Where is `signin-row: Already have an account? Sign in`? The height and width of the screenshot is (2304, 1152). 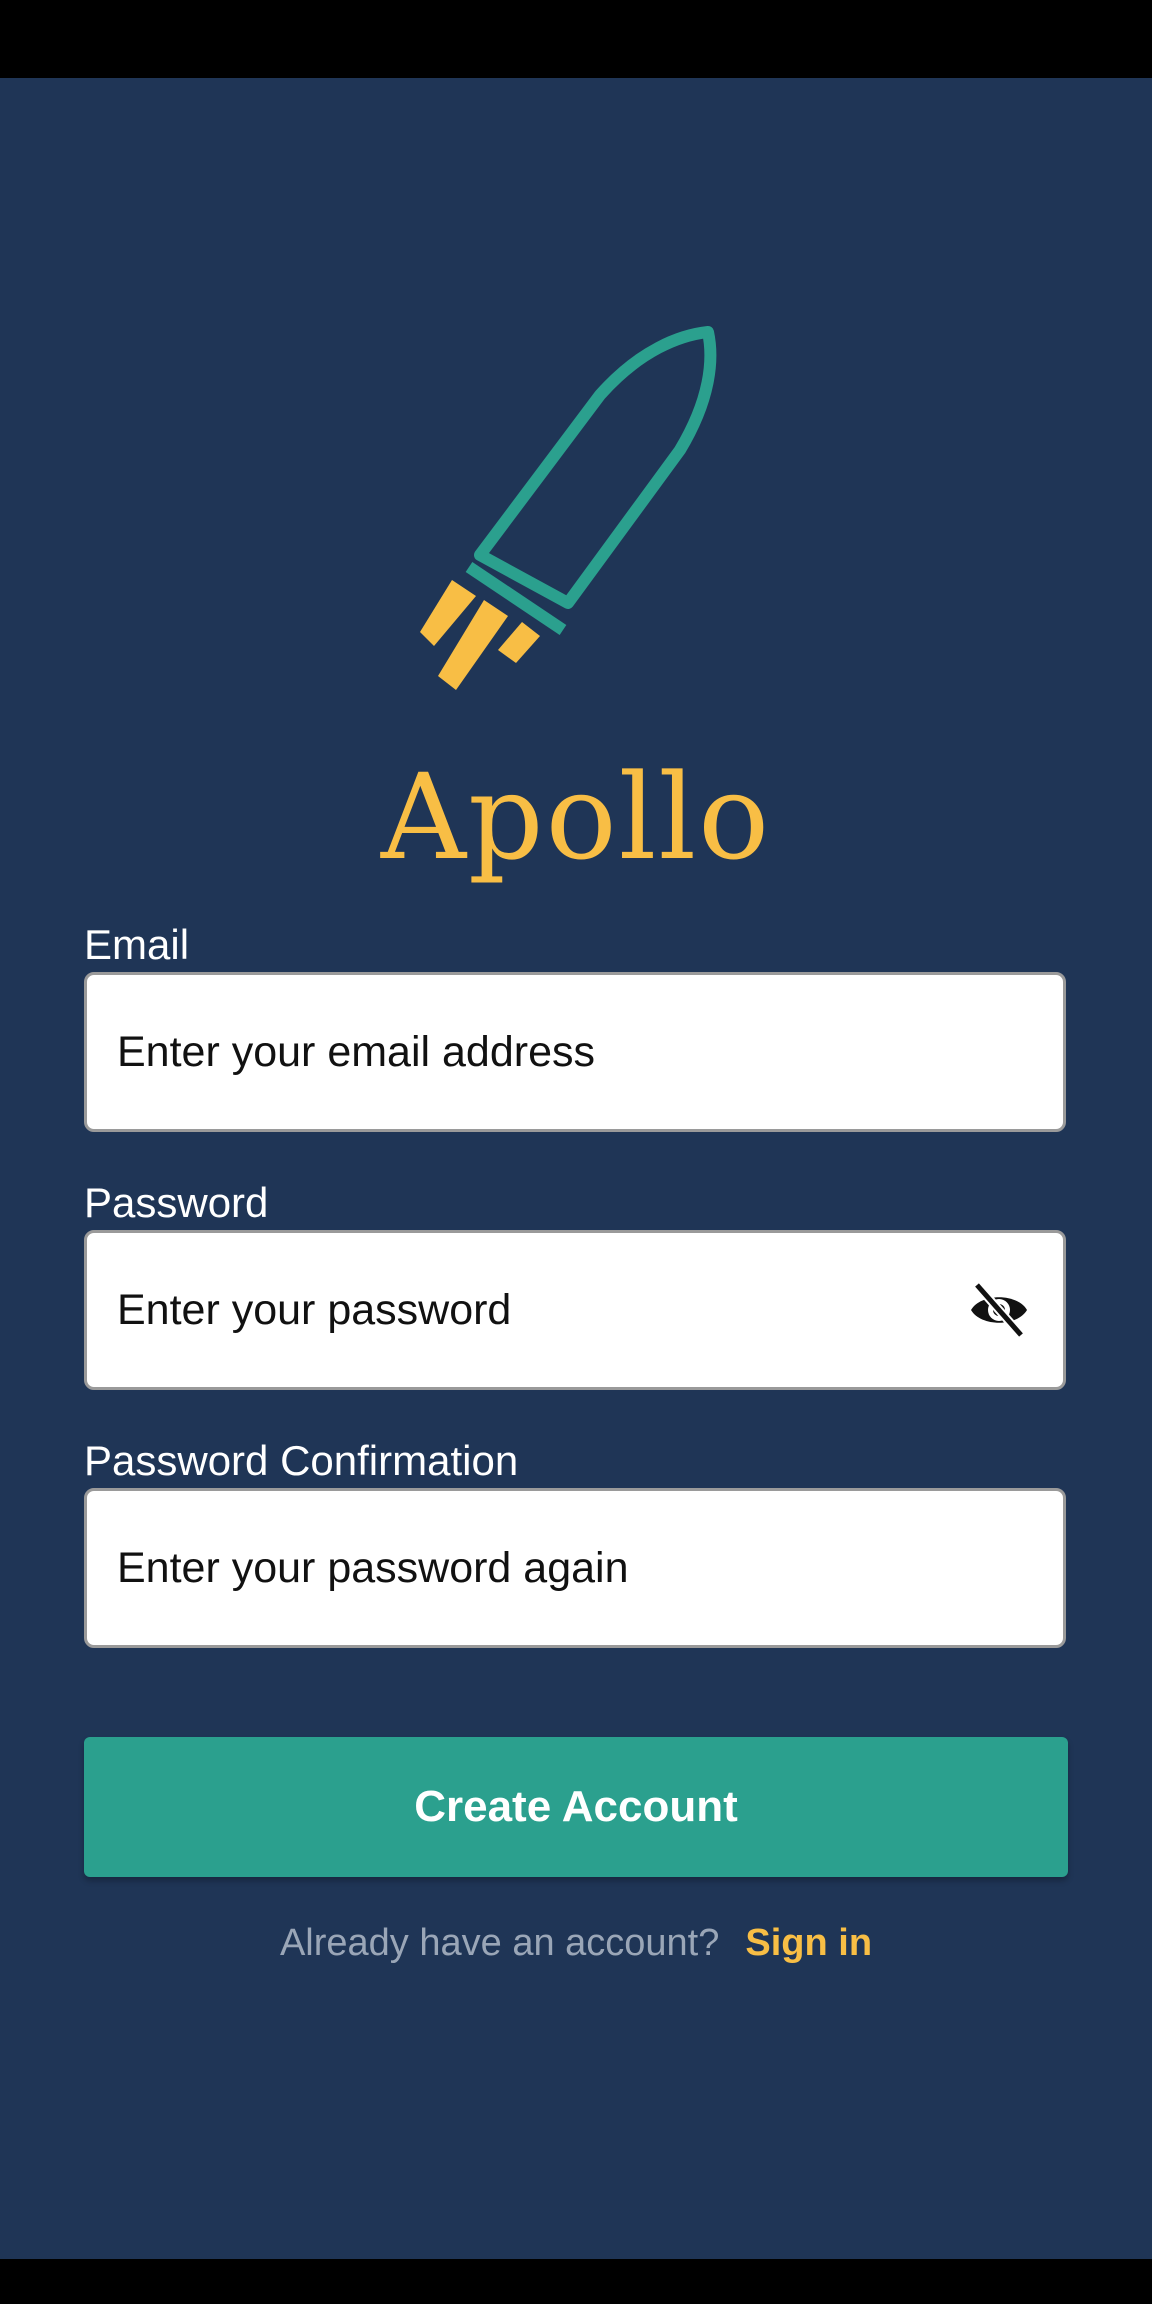 signin-row: Already have an account? Sign in is located at coordinates (576, 1943).